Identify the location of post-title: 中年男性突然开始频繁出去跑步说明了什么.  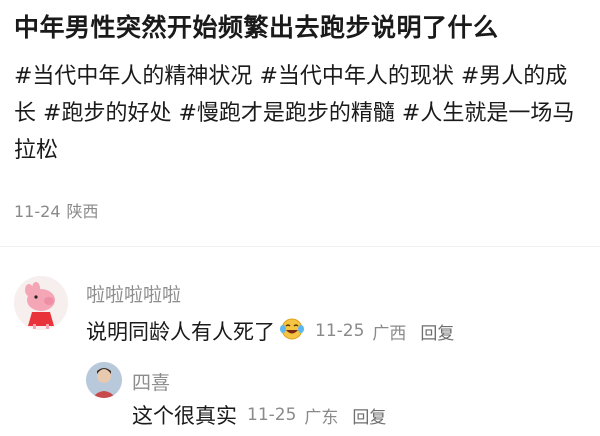
(256, 27).